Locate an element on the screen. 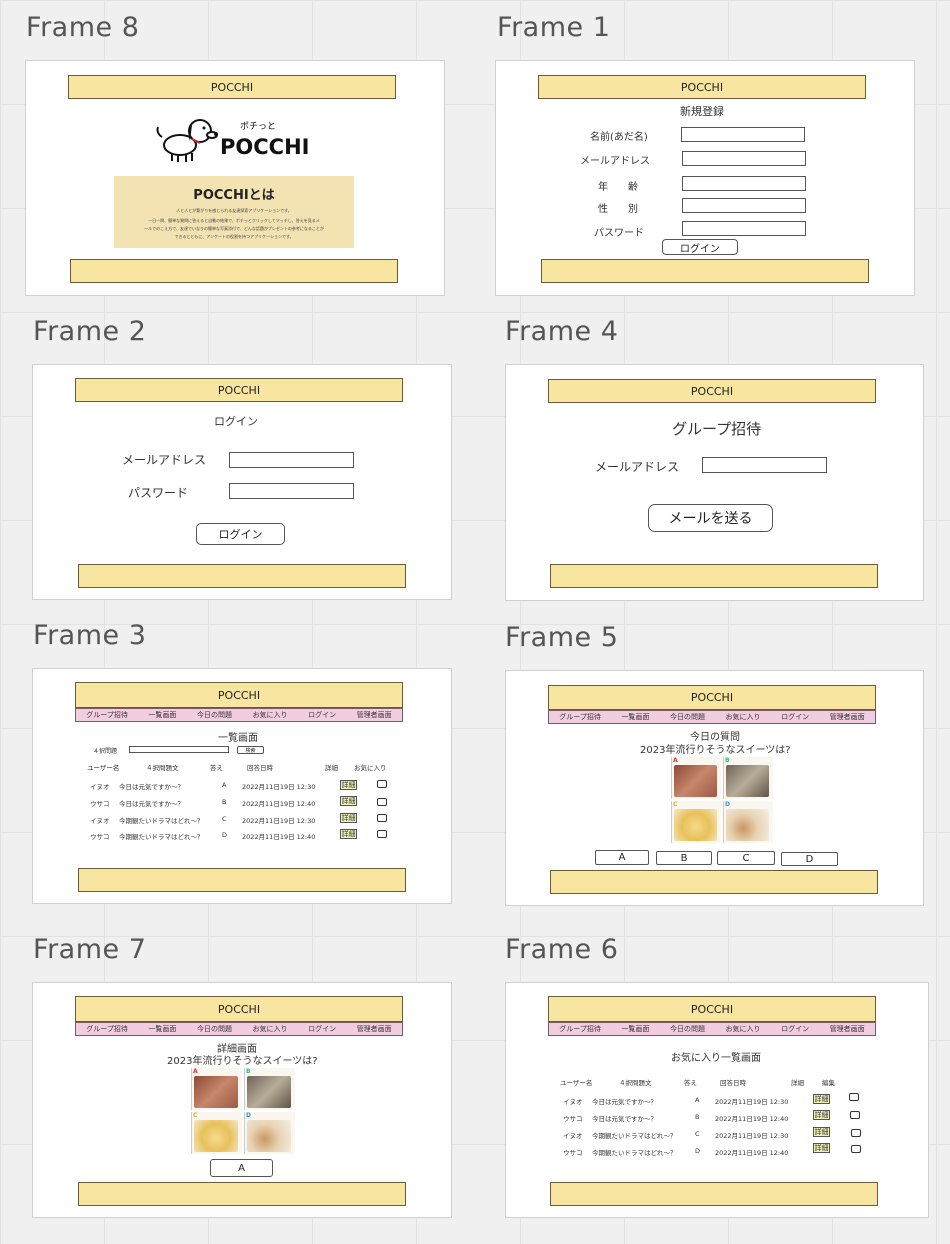  choice-button-c: C is located at coordinates (746, 858).